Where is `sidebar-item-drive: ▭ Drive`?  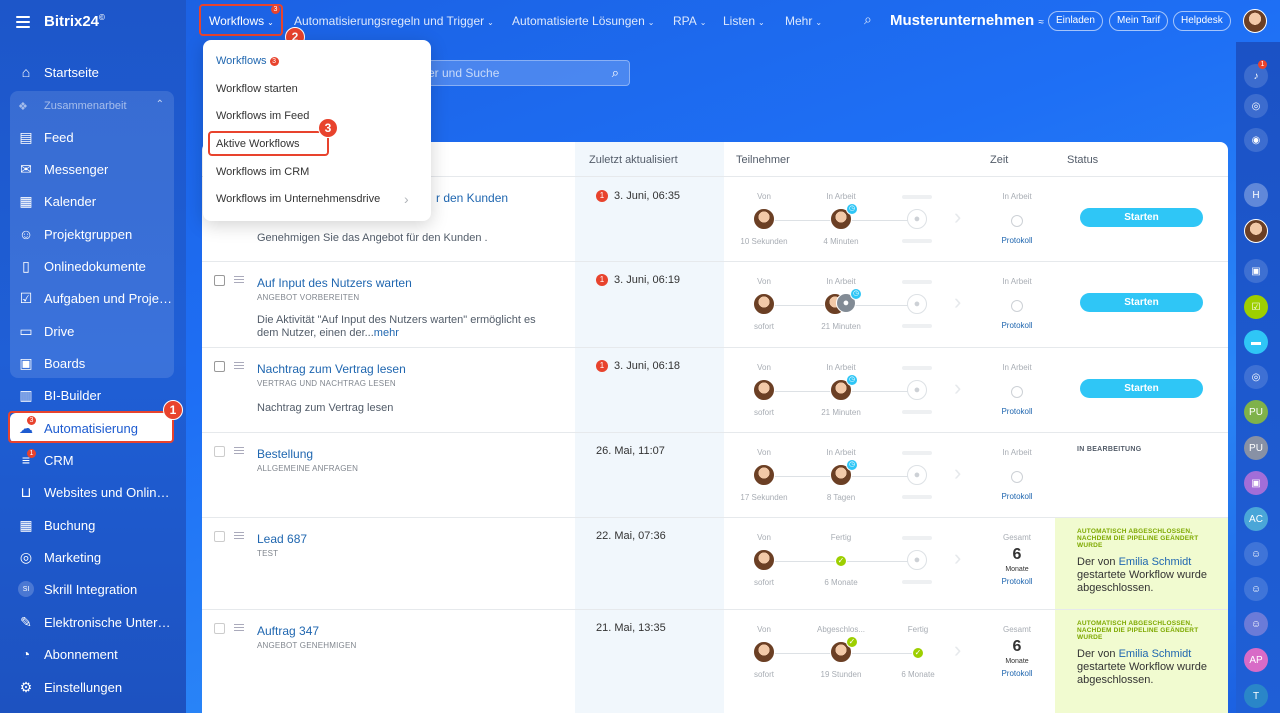
sidebar-item-drive: ▭ Drive is located at coordinates (92, 331).